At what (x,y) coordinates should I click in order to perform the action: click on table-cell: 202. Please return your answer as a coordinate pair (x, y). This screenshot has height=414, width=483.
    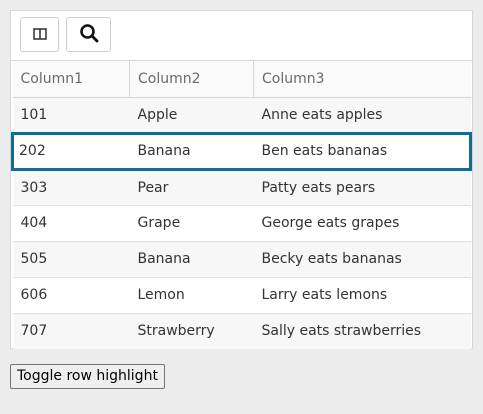
    Looking at the image, I should click on (70, 151).